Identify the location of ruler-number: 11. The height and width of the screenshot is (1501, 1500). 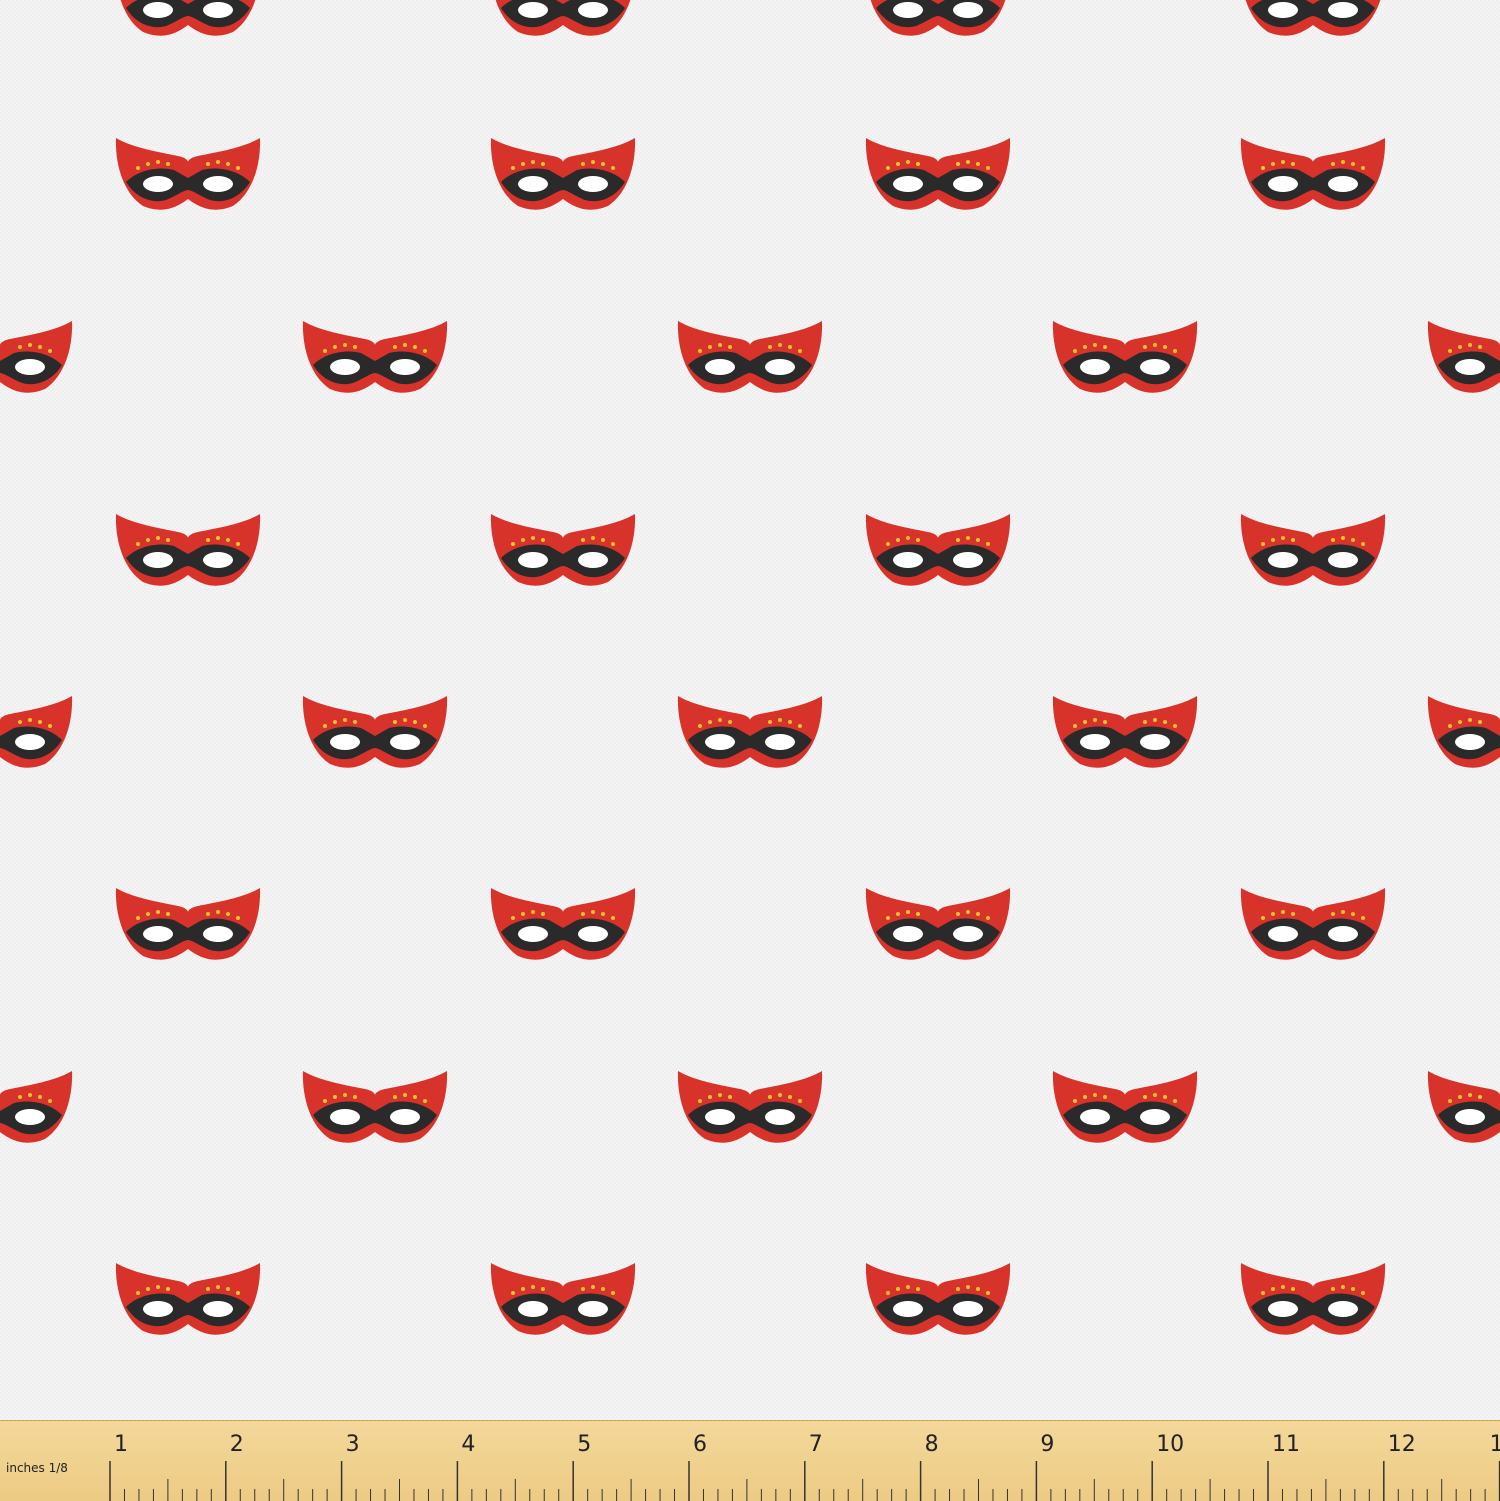
(1286, 1444).